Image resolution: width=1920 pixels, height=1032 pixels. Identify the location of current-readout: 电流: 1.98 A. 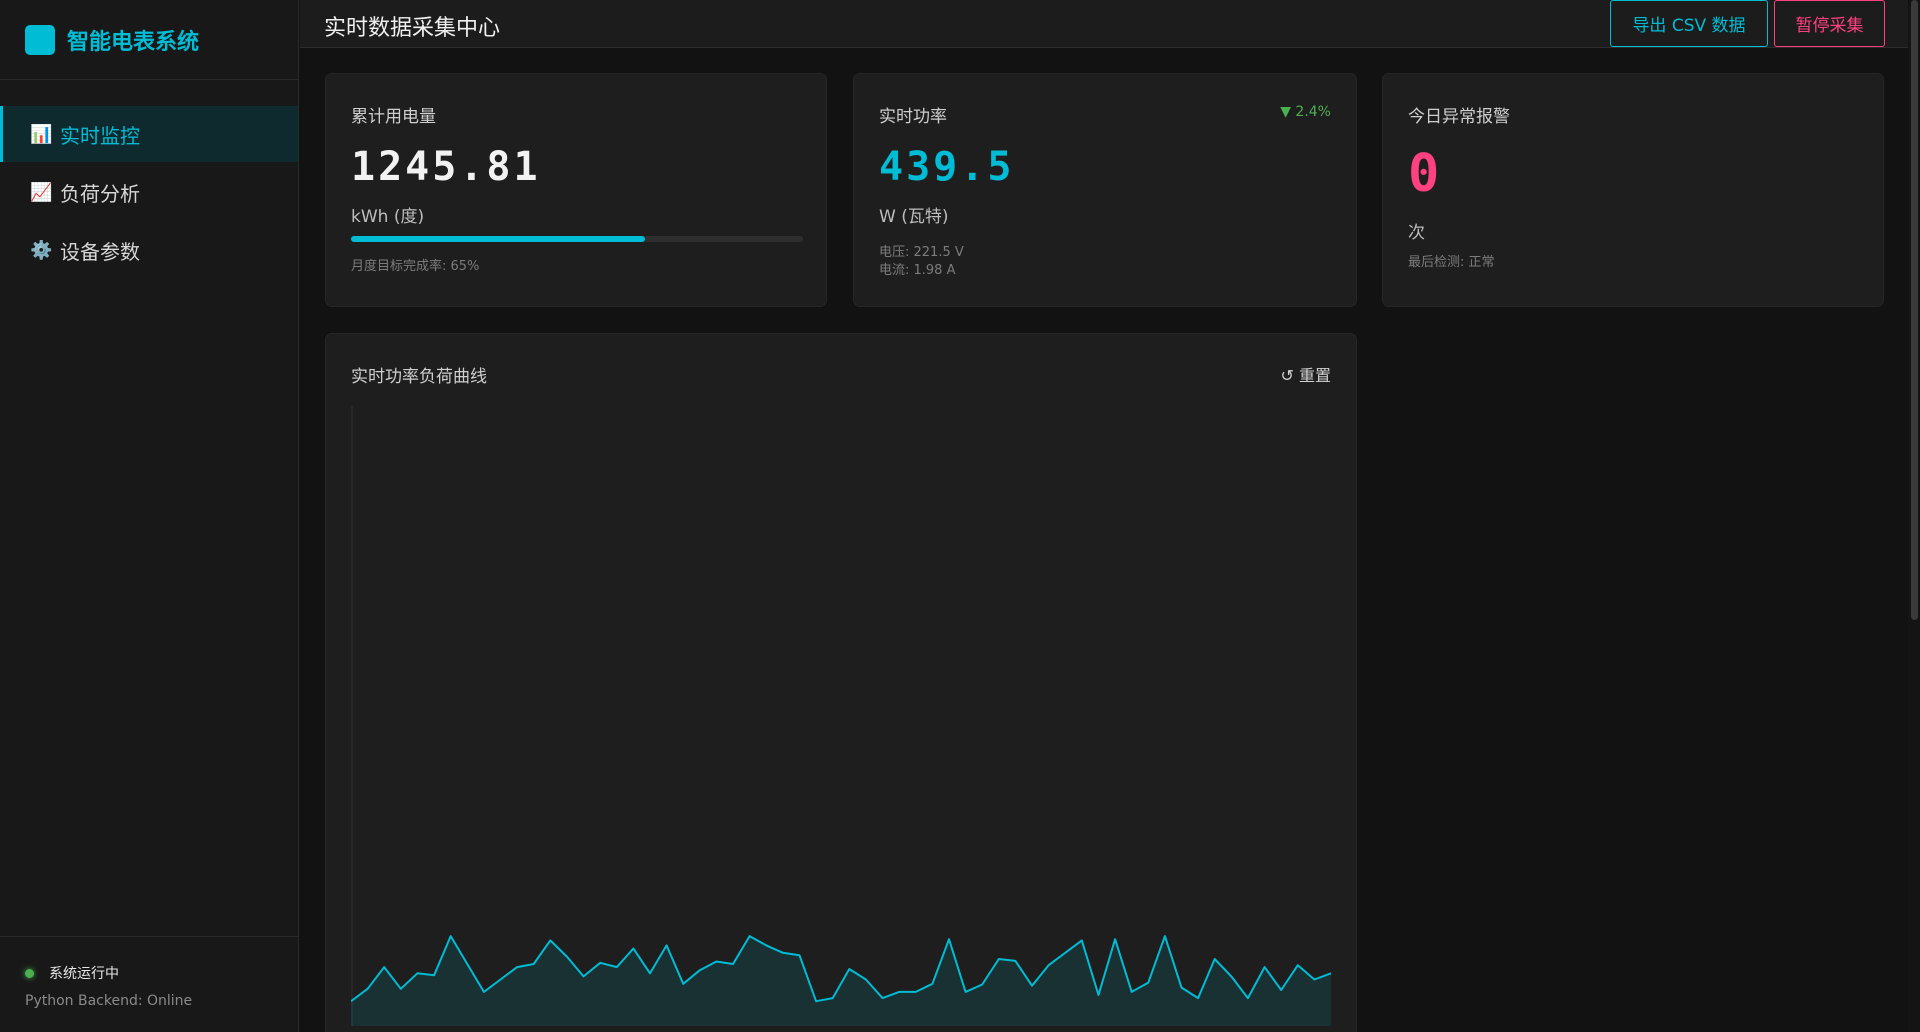
(917, 270).